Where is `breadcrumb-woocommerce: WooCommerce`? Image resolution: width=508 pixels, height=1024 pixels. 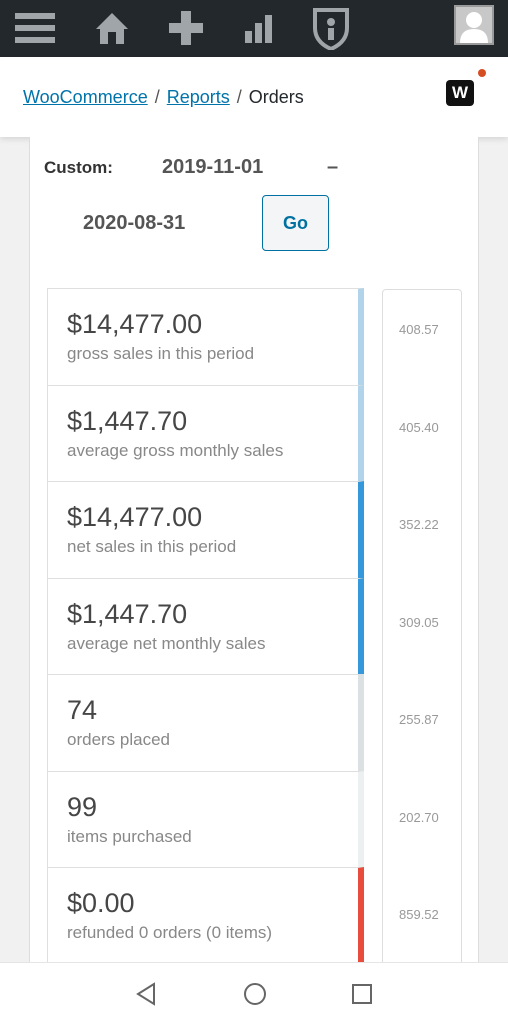
breadcrumb-woocommerce: WooCommerce is located at coordinates (85, 97).